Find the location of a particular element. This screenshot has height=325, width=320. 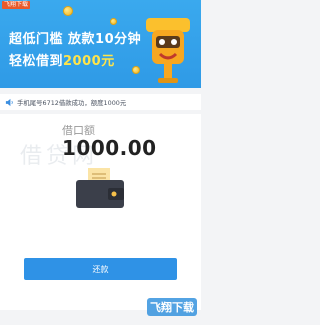

notice-text: 手机尾号6712借款成功，额度1000元 is located at coordinates (72, 102).